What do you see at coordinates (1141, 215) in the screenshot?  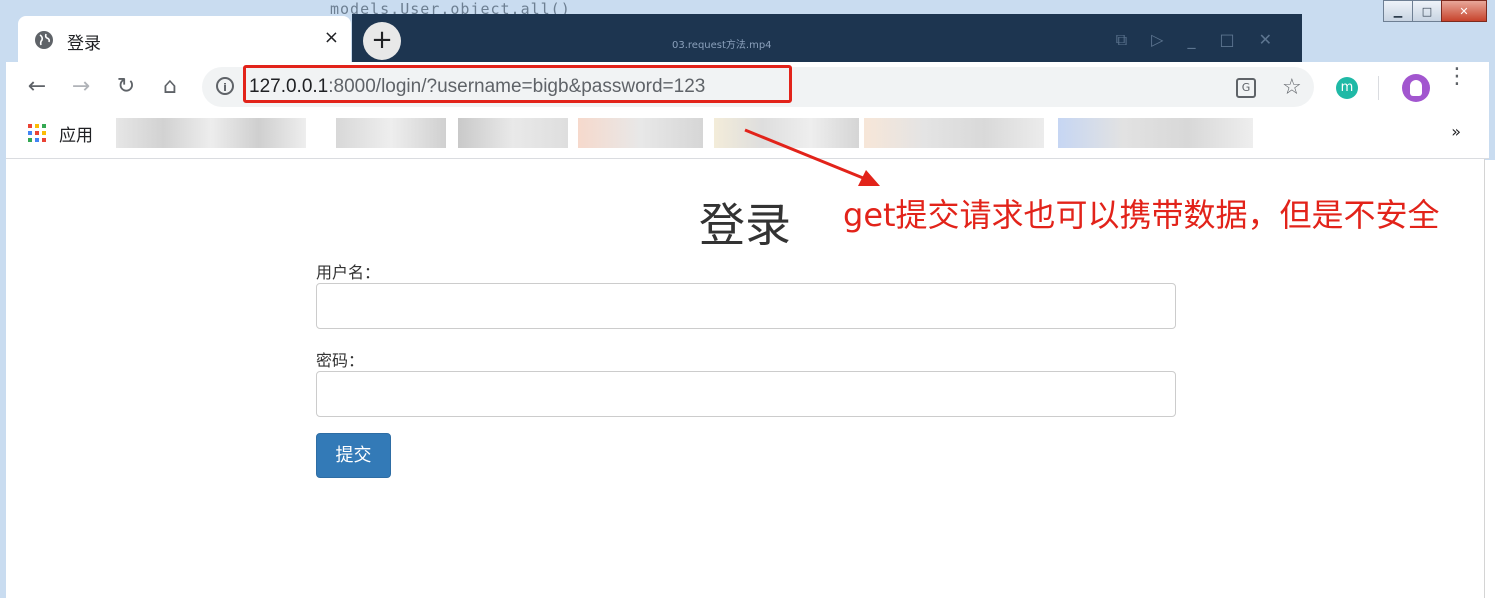 I see `annotation-text: get提交请求也可以携带数据，但是不安全` at bounding box center [1141, 215].